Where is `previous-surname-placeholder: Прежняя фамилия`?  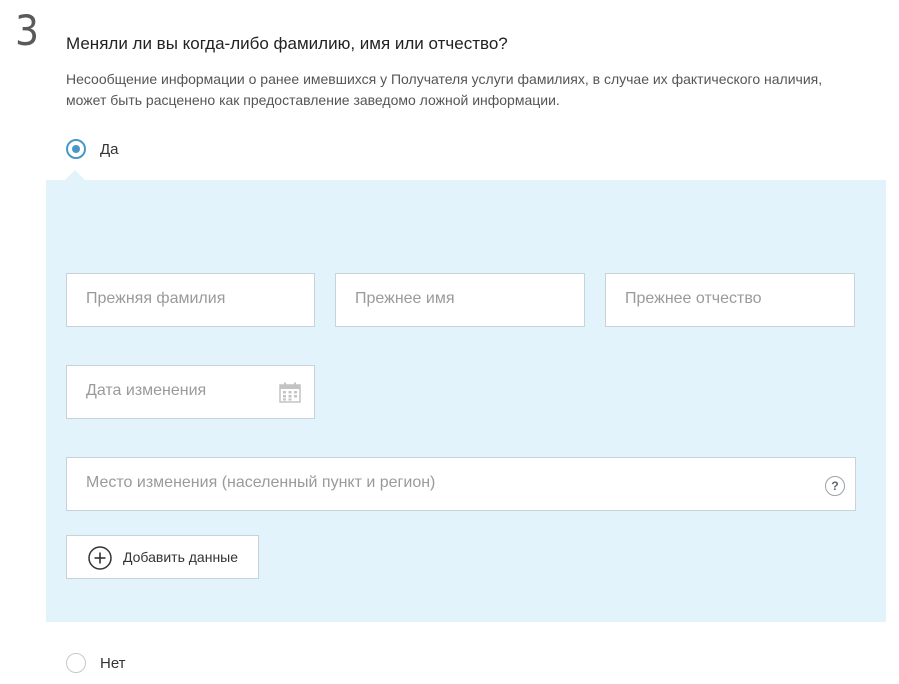 previous-surname-placeholder: Прежняя фамилия is located at coordinates (156, 298).